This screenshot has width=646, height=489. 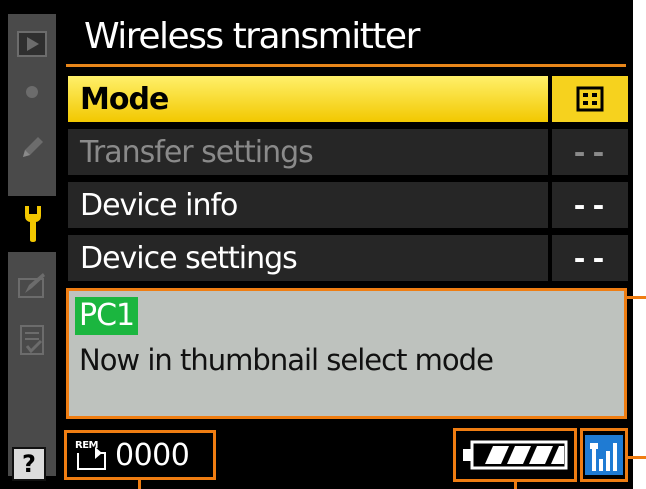 I want to click on status-message: Now in thumbnail select mode, so click(x=286, y=360).